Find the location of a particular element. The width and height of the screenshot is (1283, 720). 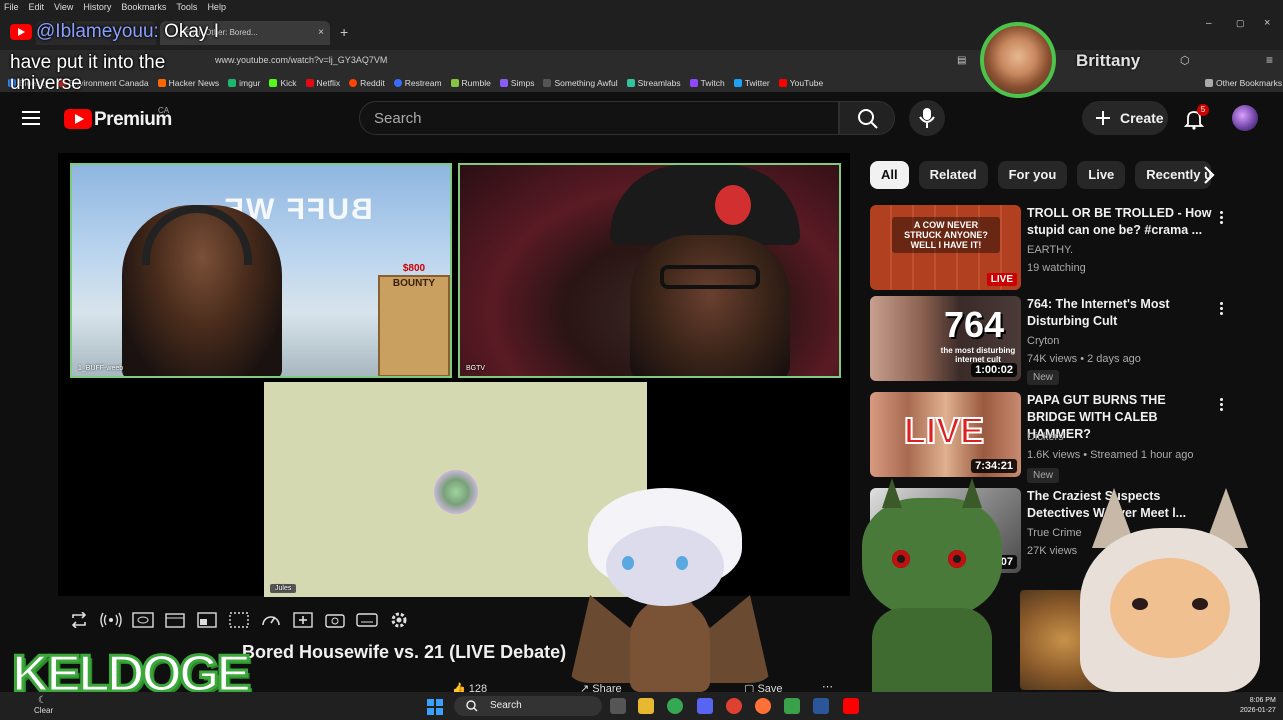

bookmark-twitter: Twitter is located at coordinates (751, 83).